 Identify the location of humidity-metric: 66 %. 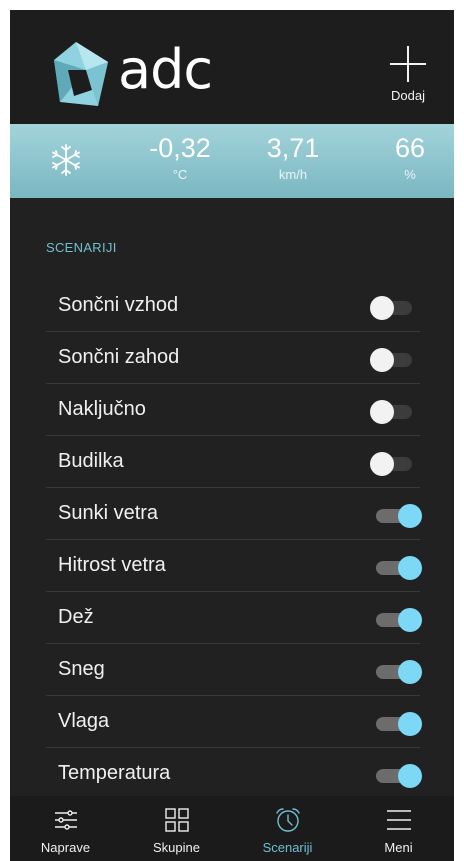
(410, 159).